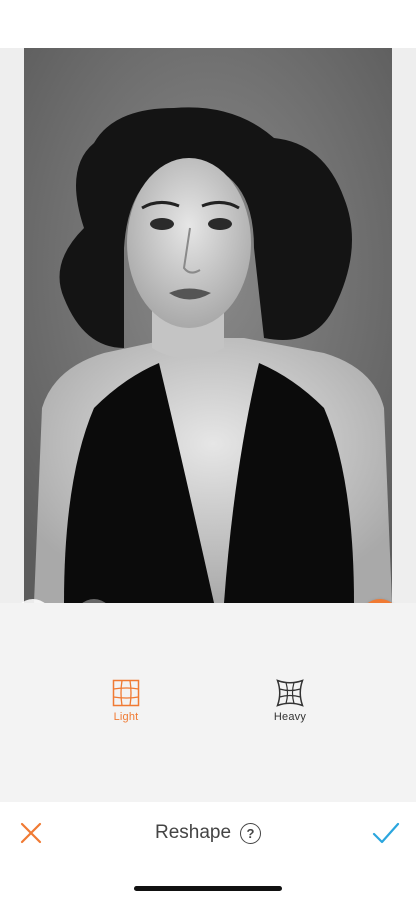 Image resolution: width=416 pixels, height=900 pixels. Describe the element at coordinates (126, 693) in the screenshot. I see `grid-warp-light-icon` at that location.